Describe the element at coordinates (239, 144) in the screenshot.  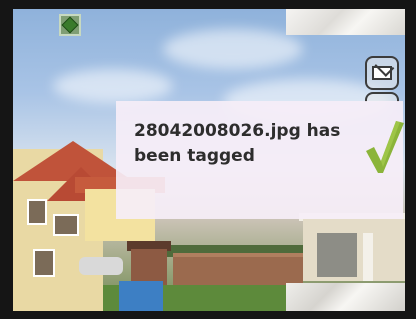
I see `notification-message: 28042008026.jpg has been tagged` at that location.